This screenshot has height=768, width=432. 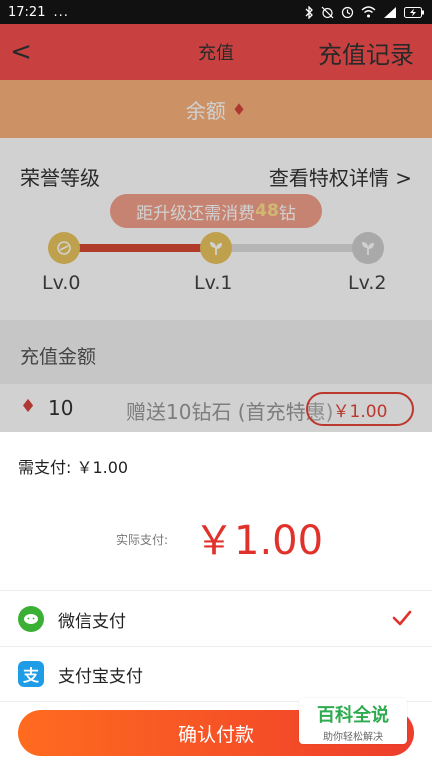 I want to click on actual-pay-label: 实际支付:, so click(x=142, y=540).